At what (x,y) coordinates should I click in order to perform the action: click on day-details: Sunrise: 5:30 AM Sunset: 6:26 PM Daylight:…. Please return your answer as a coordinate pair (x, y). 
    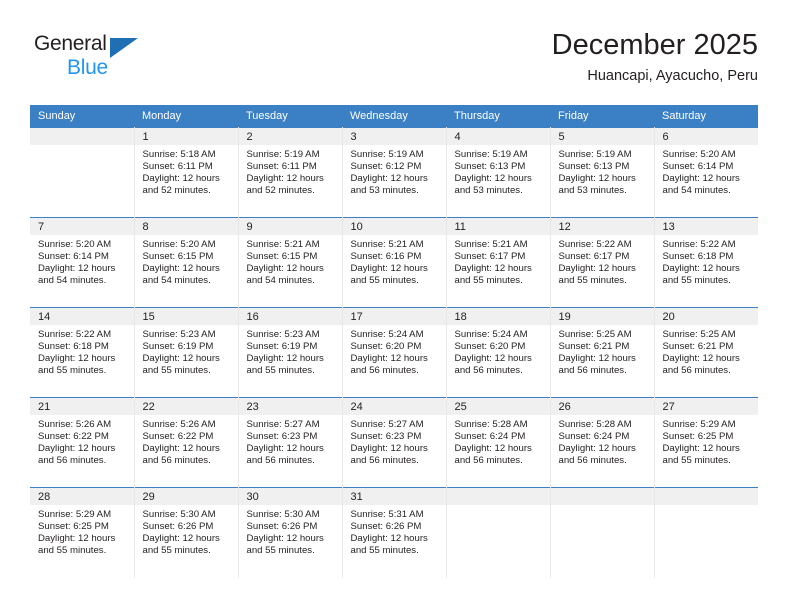
    Looking at the image, I should click on (290, 531).